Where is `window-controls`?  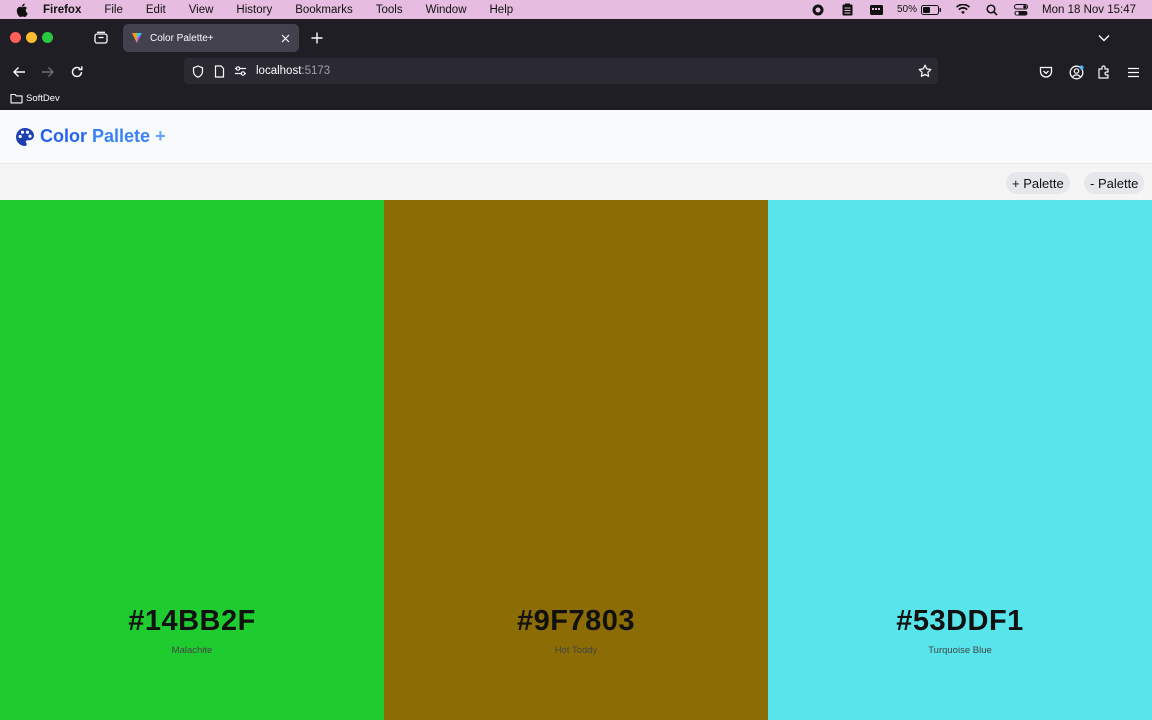 window-controls is located at coordinates (34, 37).